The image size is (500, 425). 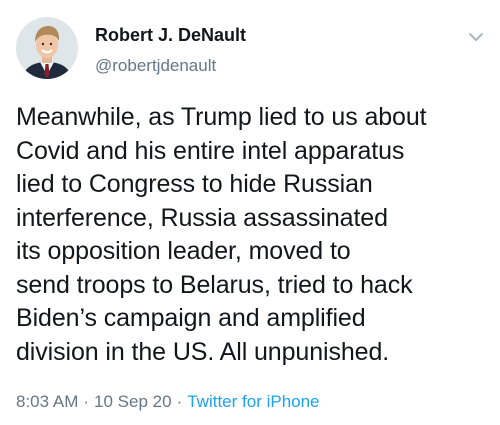 I want to click on author-display-name: Robert J. DeNault, so click(x=170, y=35).